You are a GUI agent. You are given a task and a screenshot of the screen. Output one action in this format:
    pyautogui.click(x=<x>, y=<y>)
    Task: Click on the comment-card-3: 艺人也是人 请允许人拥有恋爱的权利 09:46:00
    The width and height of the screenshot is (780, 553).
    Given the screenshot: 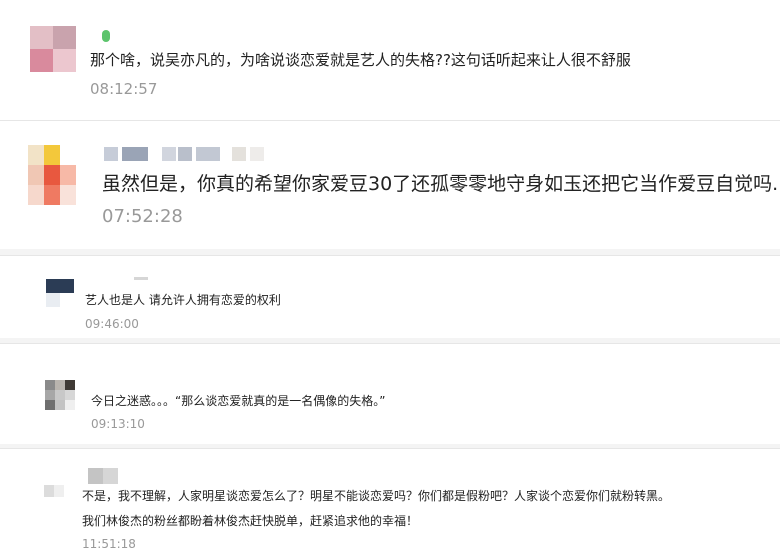 What is the action you would take?
    pyautogui.click(x=390, y=297)
    